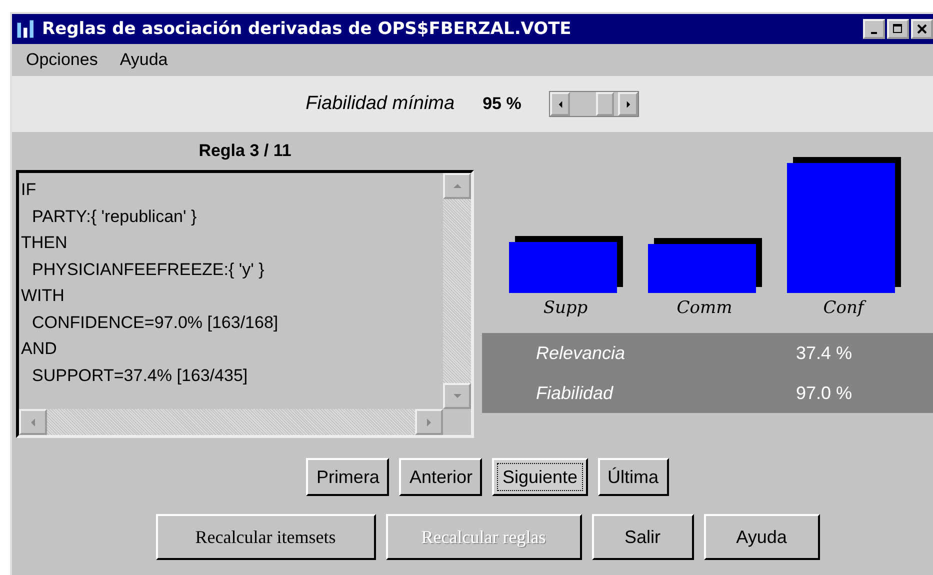 This screenshot has width=933, height=575. What do you see at coordinates (874, 33) in the screenshot?
I see `minimize-icon` at bounding box center [874, 33].